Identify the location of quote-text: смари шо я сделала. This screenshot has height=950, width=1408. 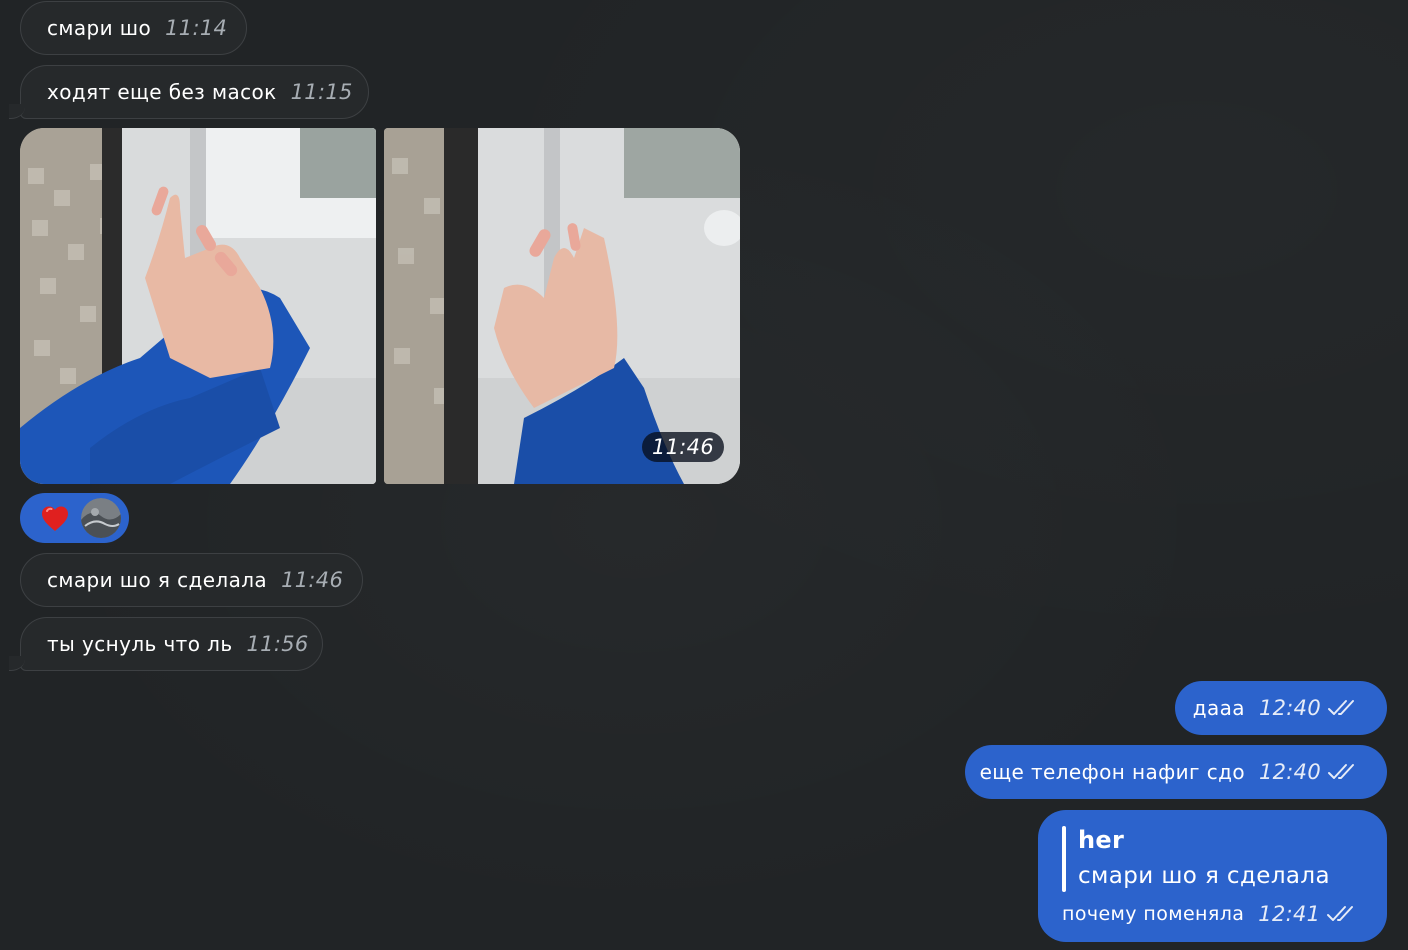
(1204, 876).